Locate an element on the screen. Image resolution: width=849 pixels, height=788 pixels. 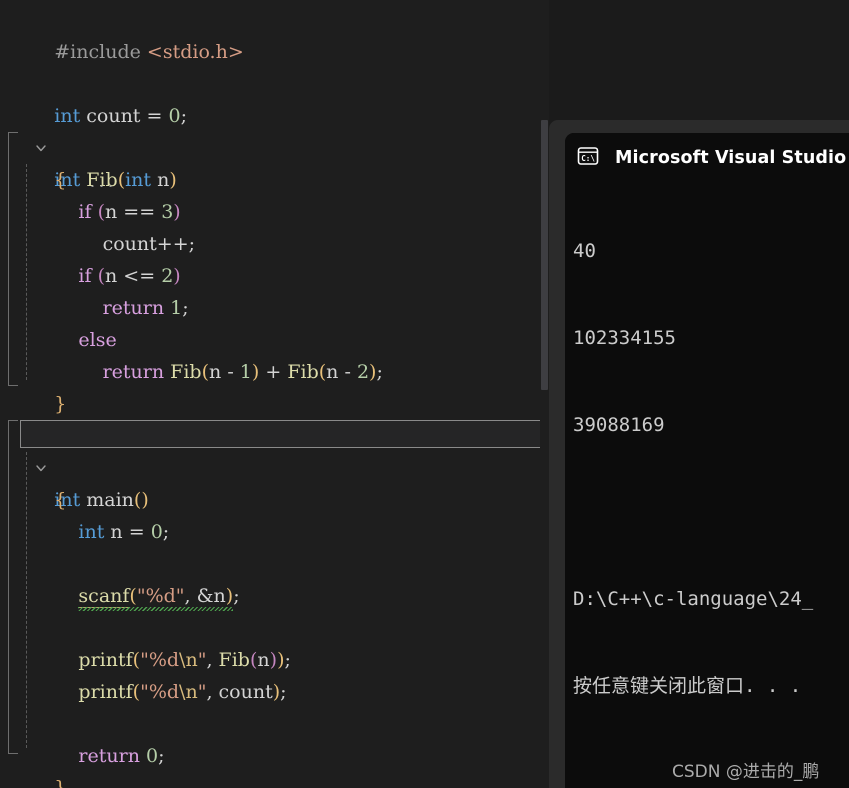
code-line: return 1; is located at coordinates (274, 289).